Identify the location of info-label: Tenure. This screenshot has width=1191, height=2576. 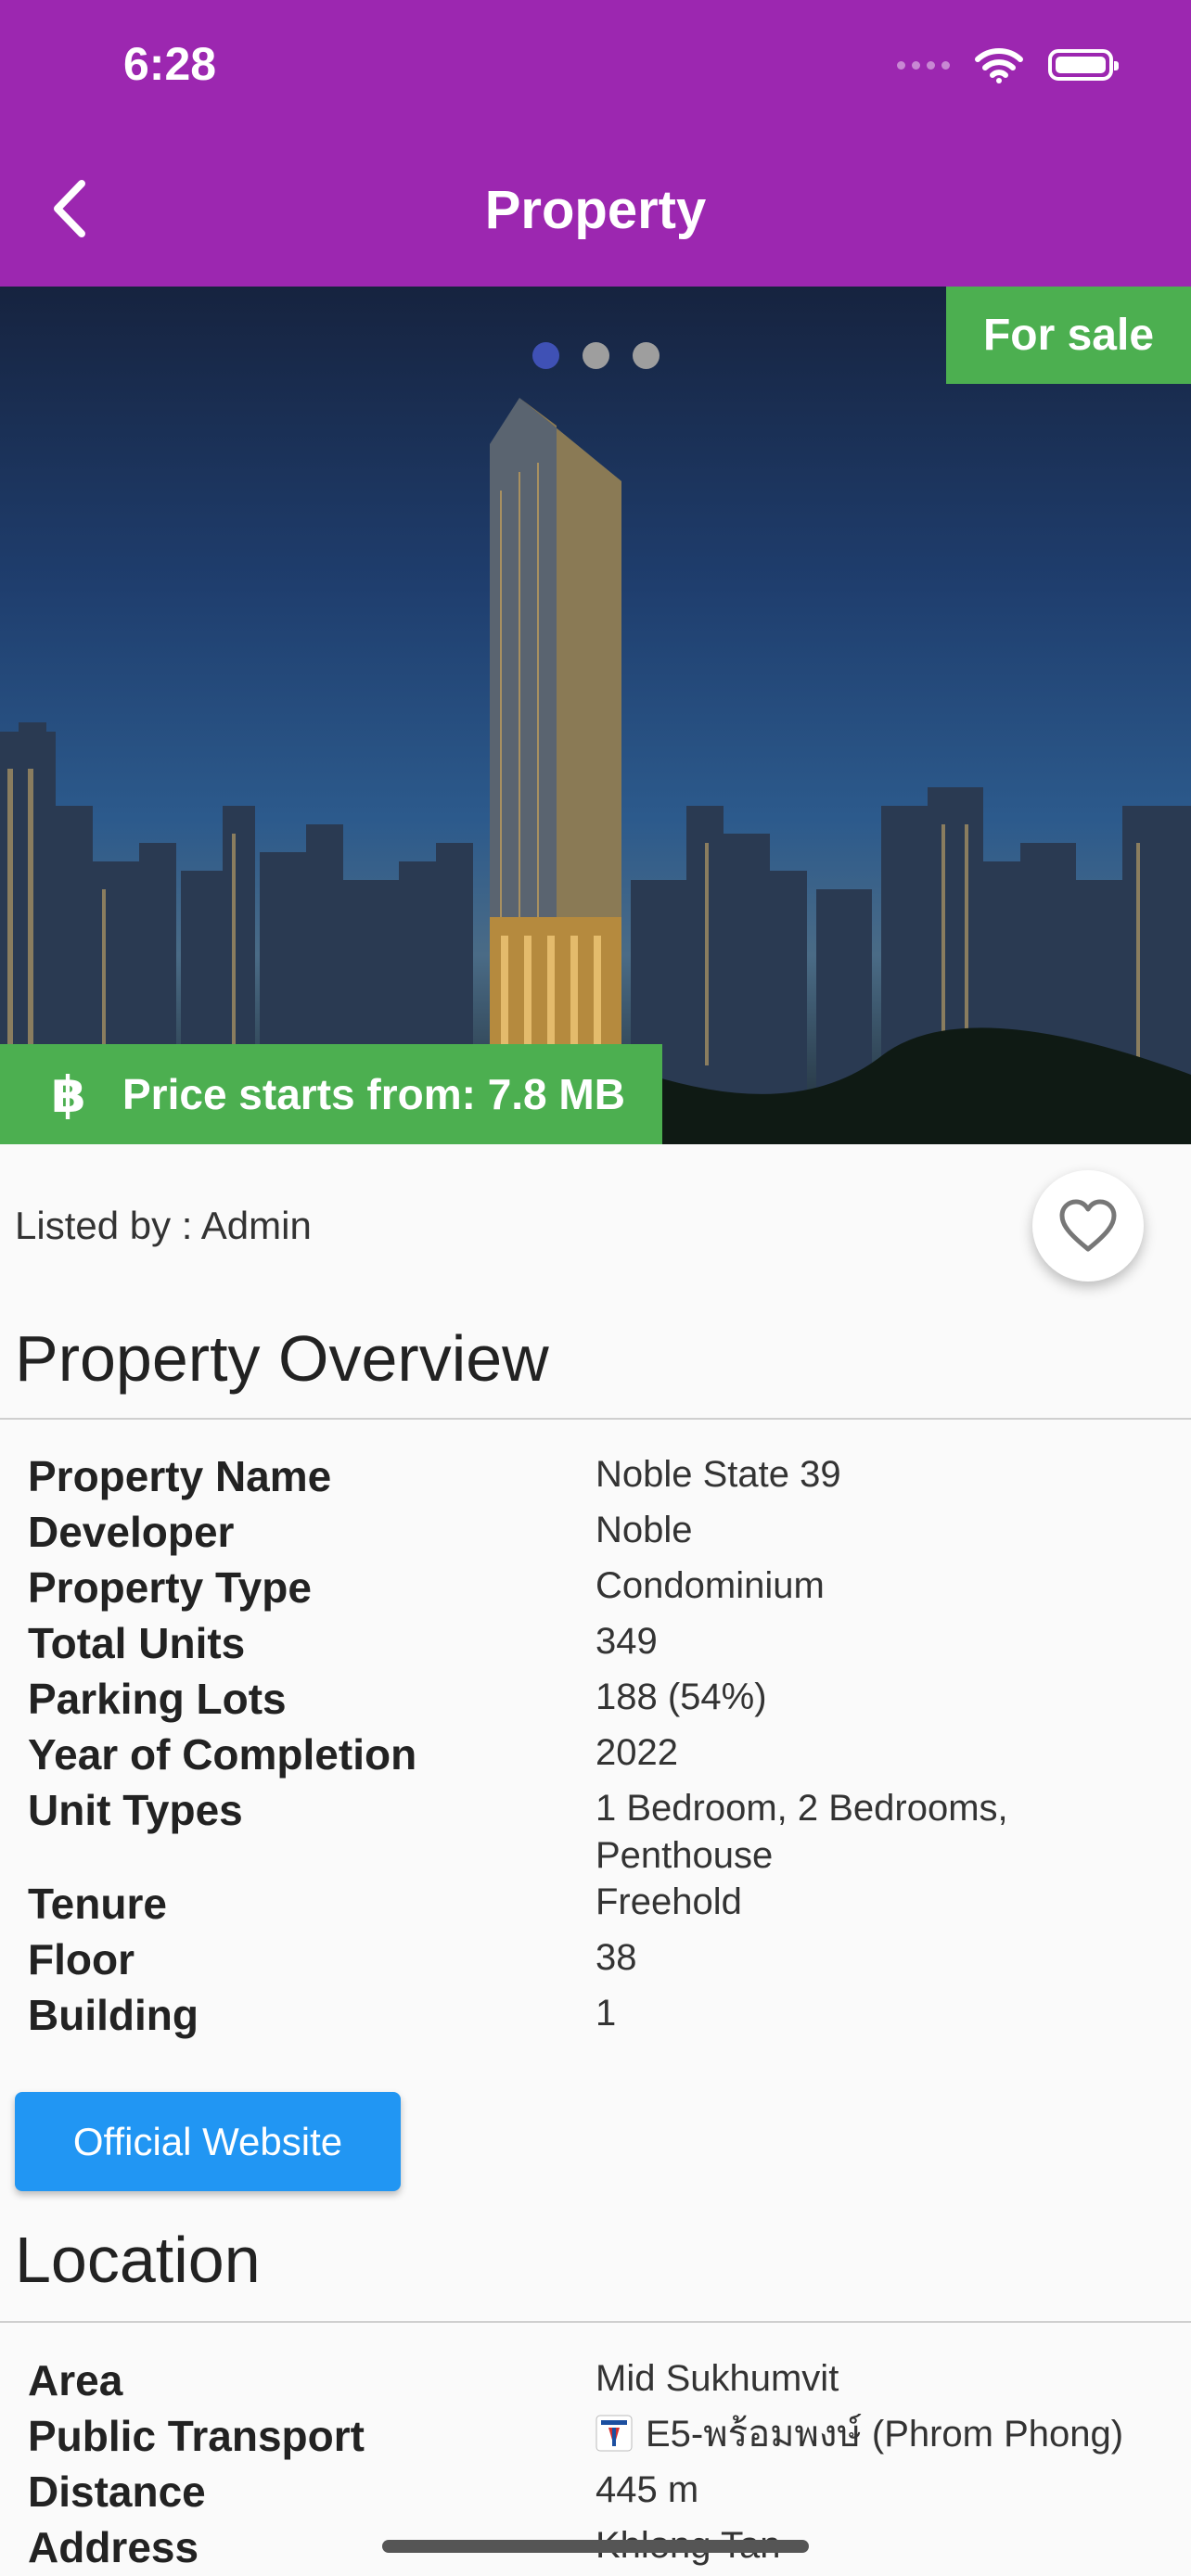
(97, 1904).